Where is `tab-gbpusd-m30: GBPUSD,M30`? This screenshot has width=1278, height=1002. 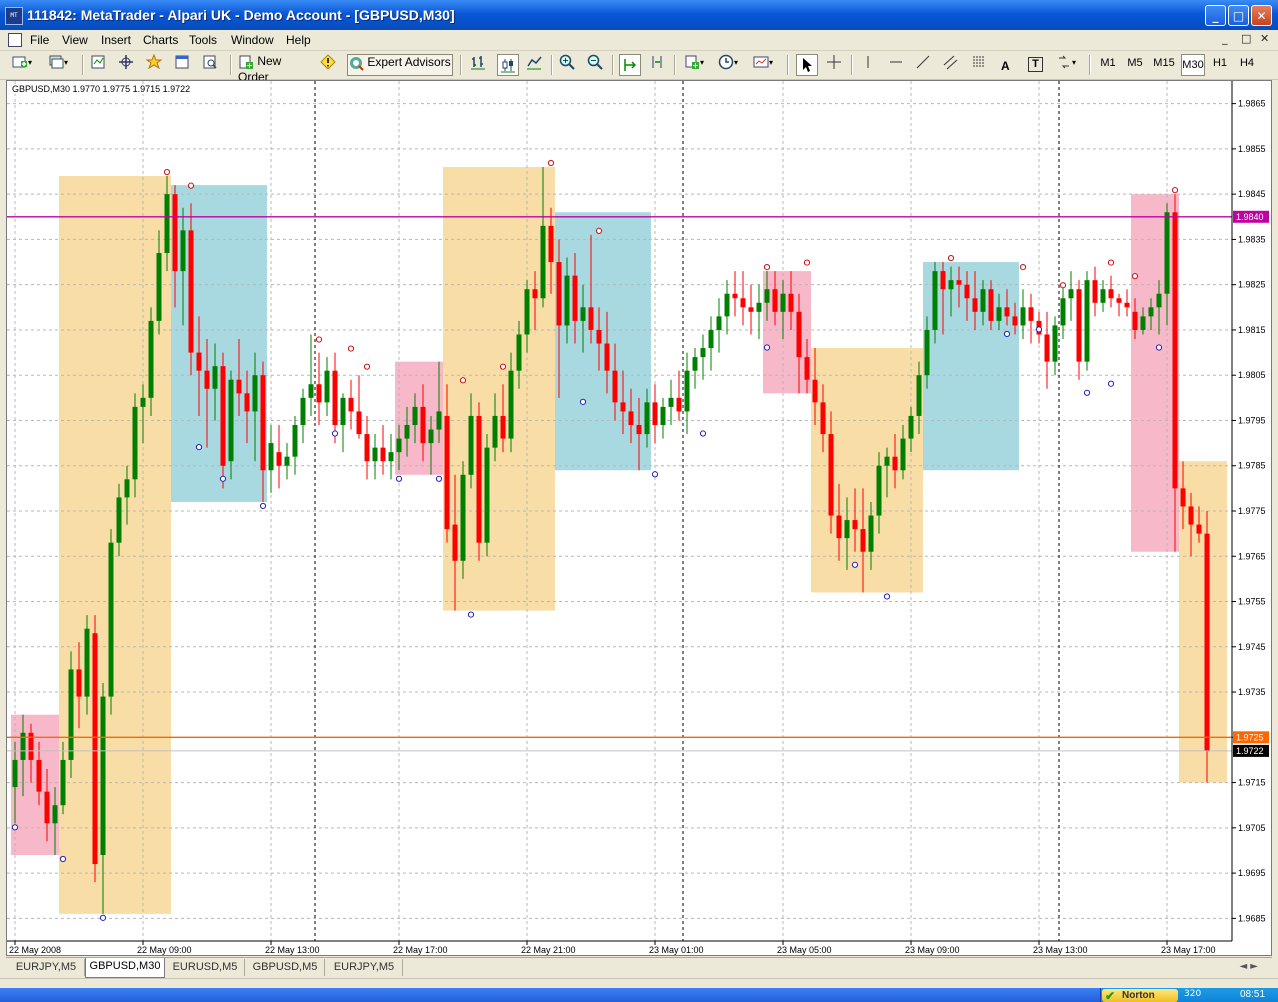 tab-gbpusd-m30: GBPUSD,M30 is located at coordinates (125, 968).